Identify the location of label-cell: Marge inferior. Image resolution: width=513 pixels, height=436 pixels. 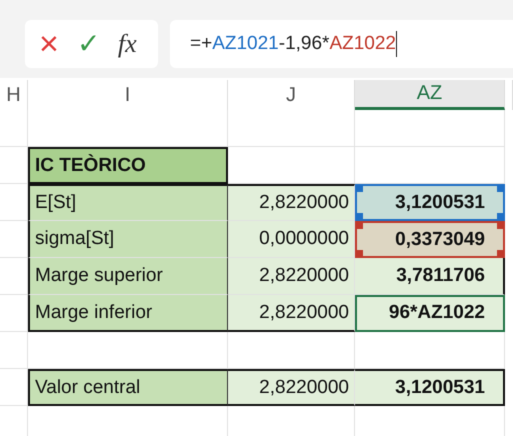
(128, 313).